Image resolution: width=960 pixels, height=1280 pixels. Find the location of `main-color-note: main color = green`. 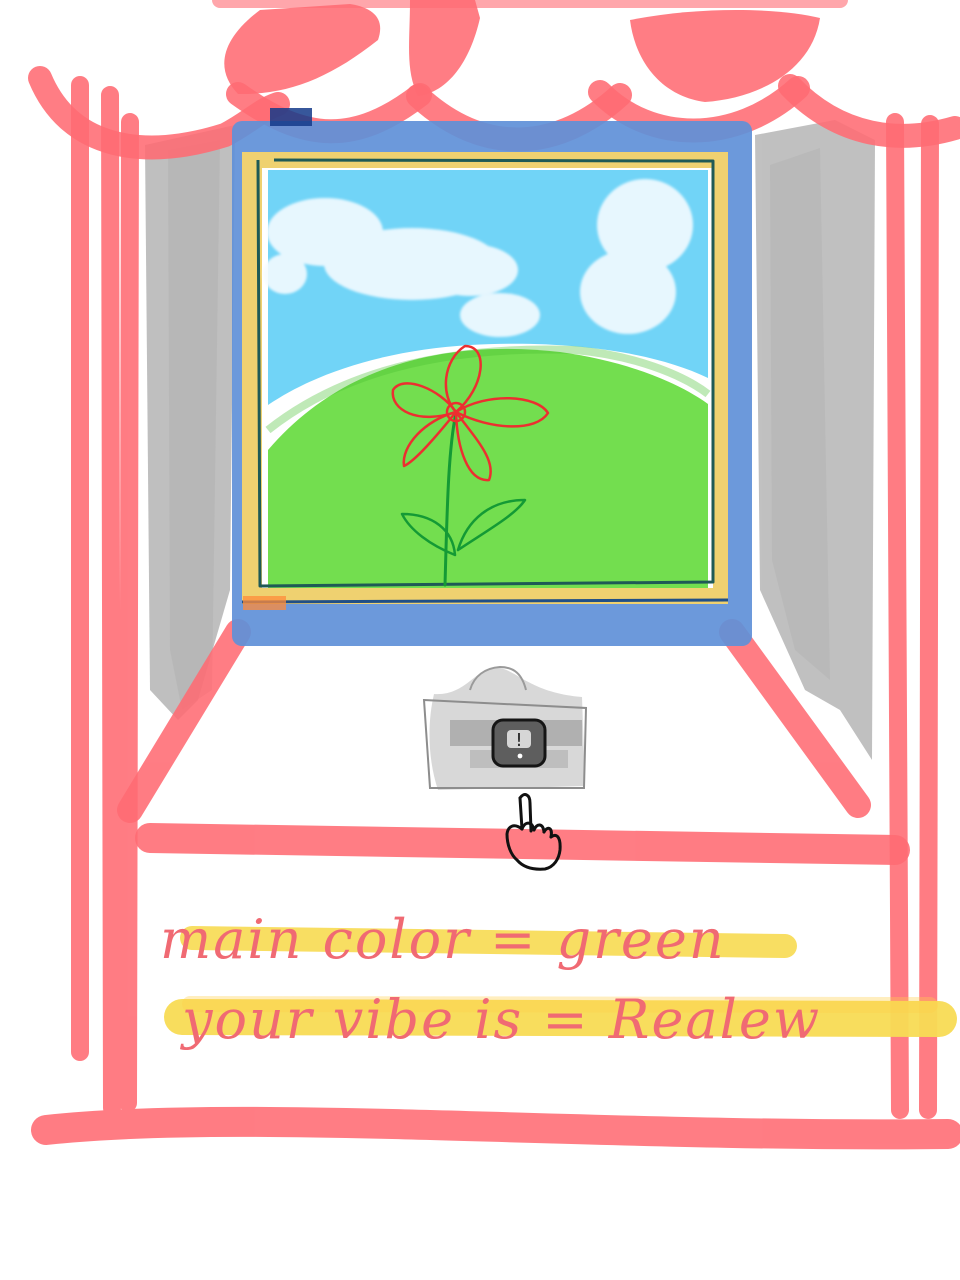

main-color-note: main color = green is located at coordinates (443, 939).